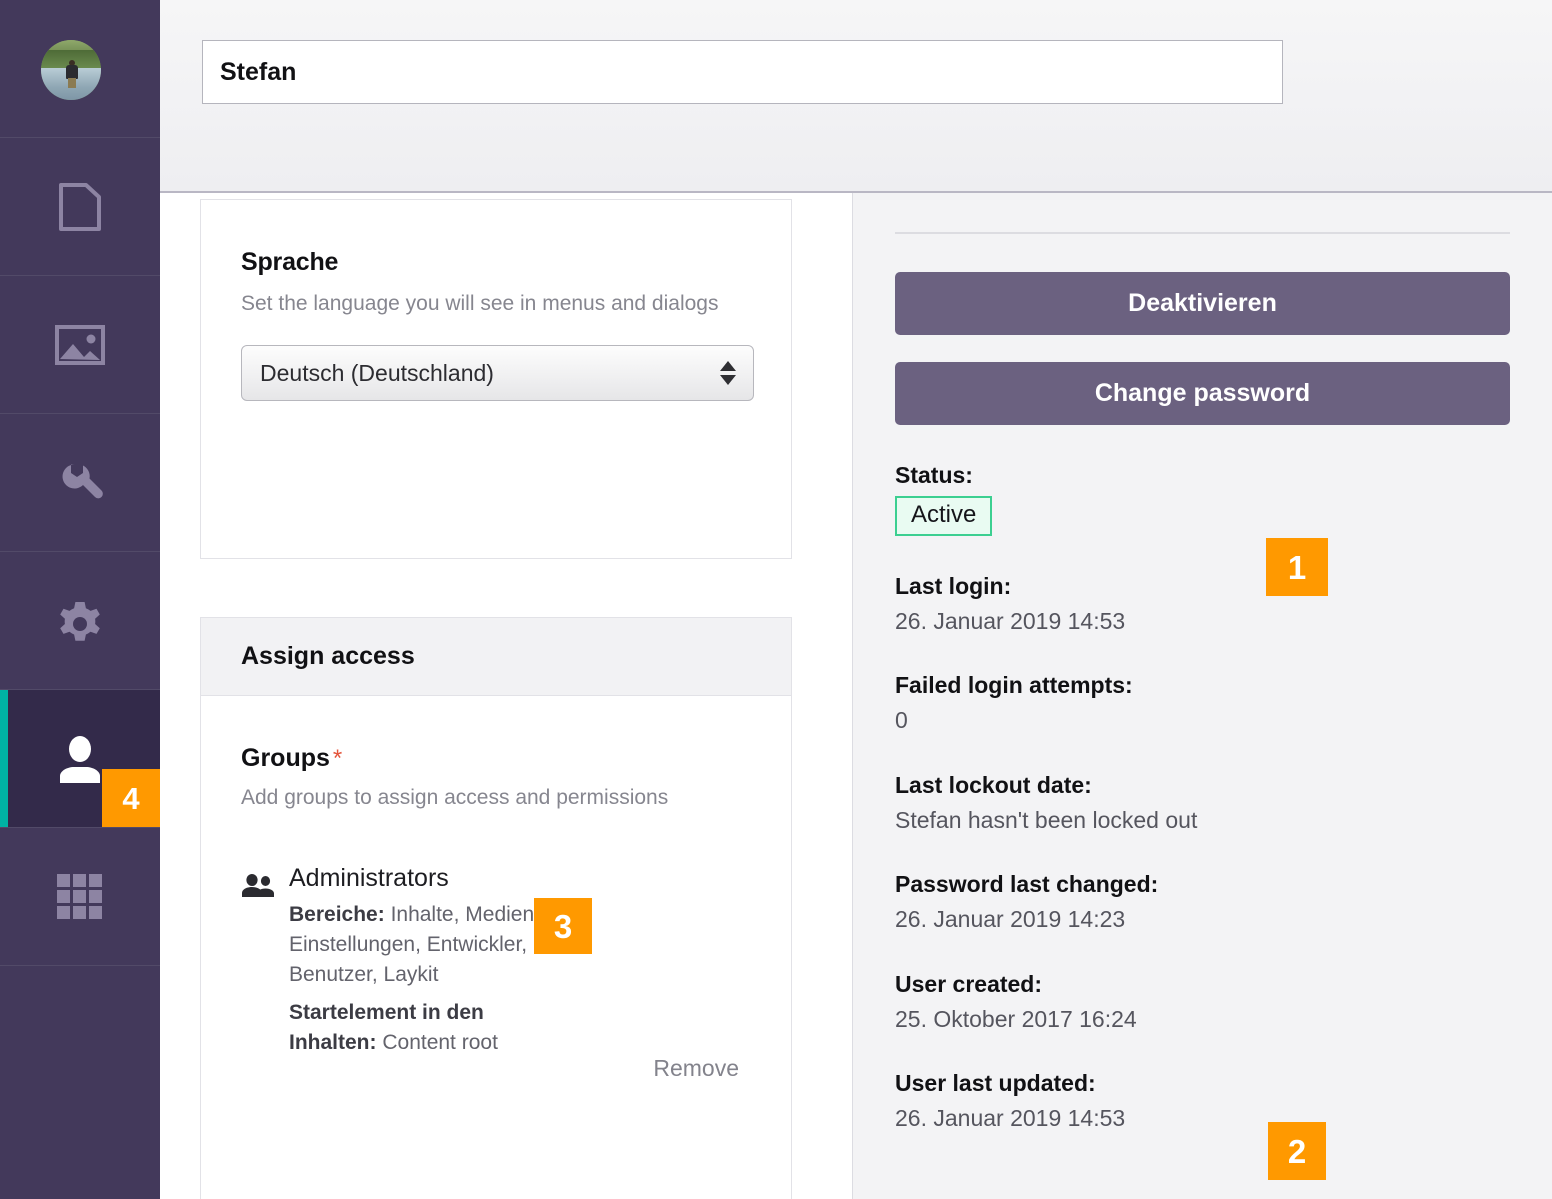 This screenshot has width=1552, height=1199. I want to click on groups-label: Groups *, so click(496, 758).